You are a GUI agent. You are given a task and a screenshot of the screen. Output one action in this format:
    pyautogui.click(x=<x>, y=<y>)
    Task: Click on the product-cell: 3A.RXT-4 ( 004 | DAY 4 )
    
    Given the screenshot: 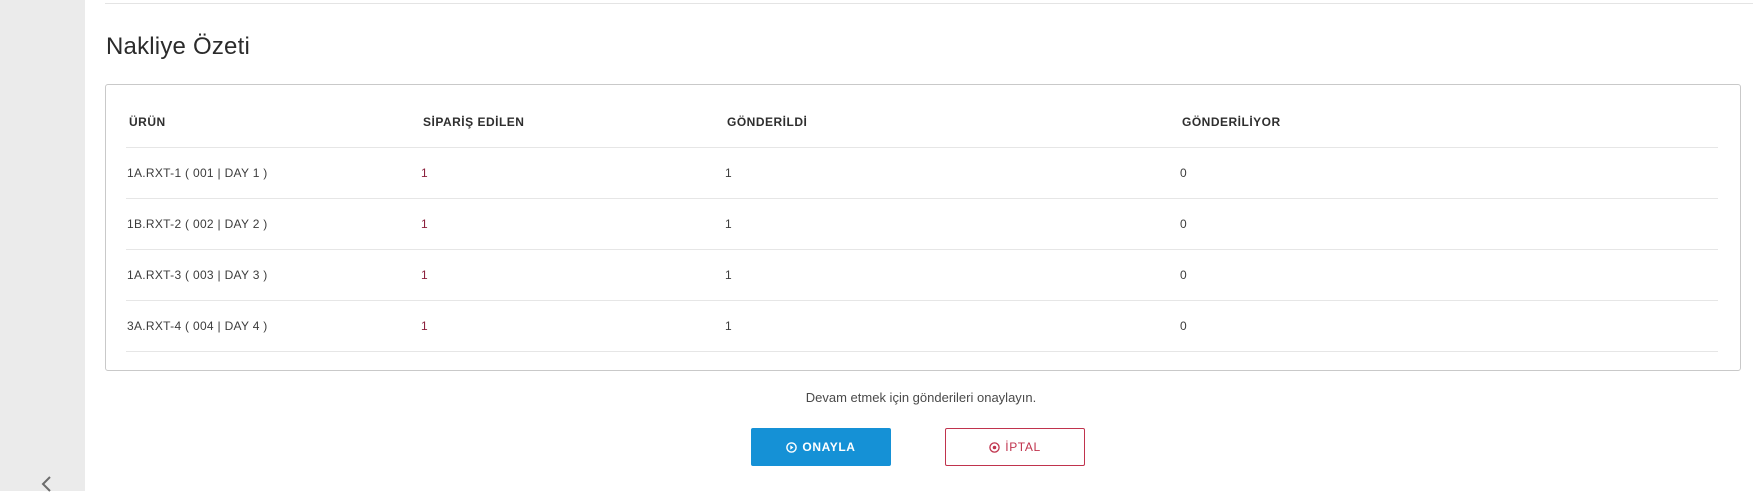 What is the action you would take?
    pyautogui.click(x=273, y=326)
    